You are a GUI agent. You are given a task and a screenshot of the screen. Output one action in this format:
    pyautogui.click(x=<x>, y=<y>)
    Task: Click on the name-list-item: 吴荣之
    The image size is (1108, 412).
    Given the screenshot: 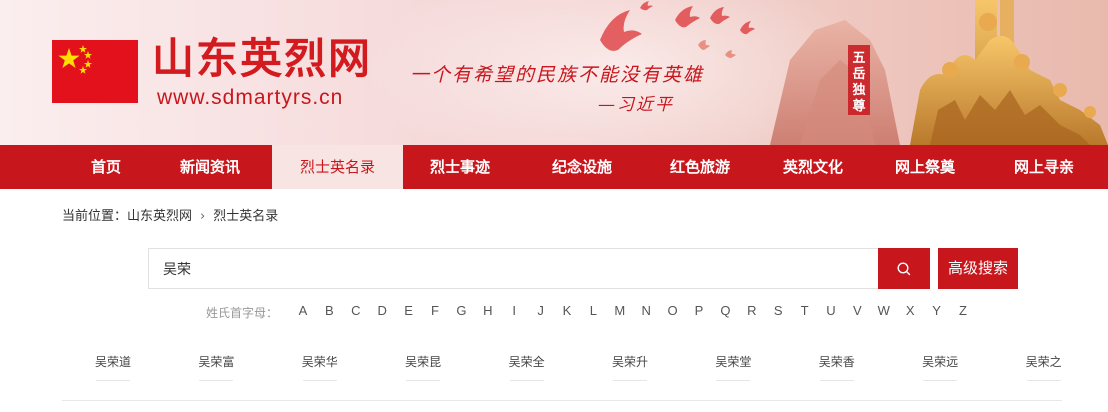 What is the action you would take?
    pyautogui.click(x=1044, y=361)
    